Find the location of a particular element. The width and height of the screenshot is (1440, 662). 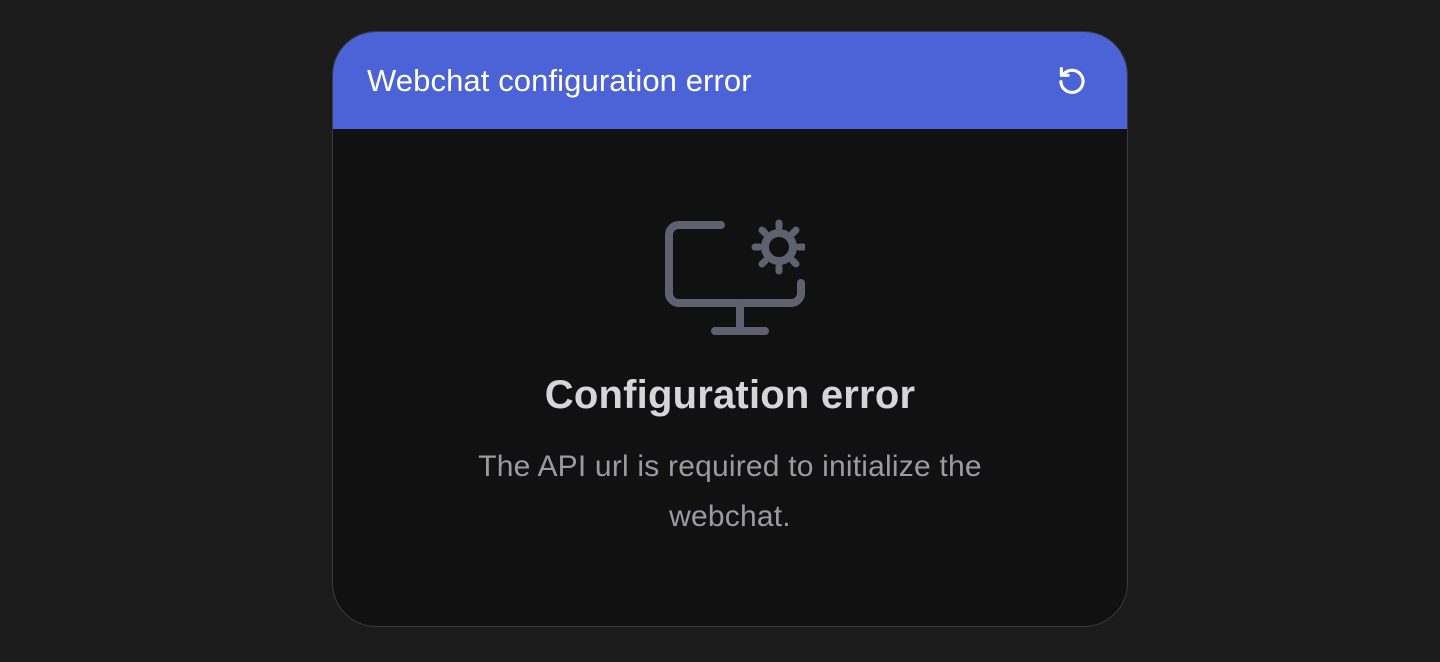

error-title: Configuration error is located at coordinates (730, 395).